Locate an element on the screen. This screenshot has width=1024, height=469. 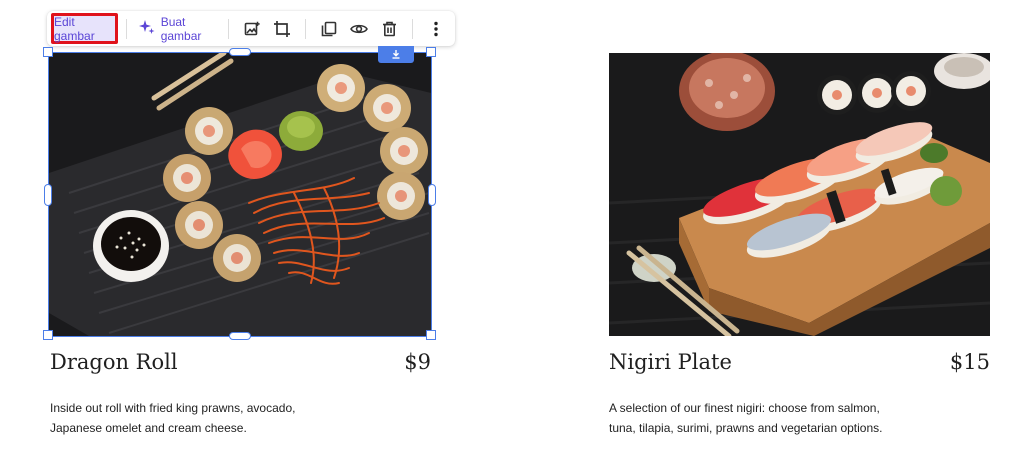
description-line: Japanese omelet and cream cheese. is located at coordinates (148, 428).